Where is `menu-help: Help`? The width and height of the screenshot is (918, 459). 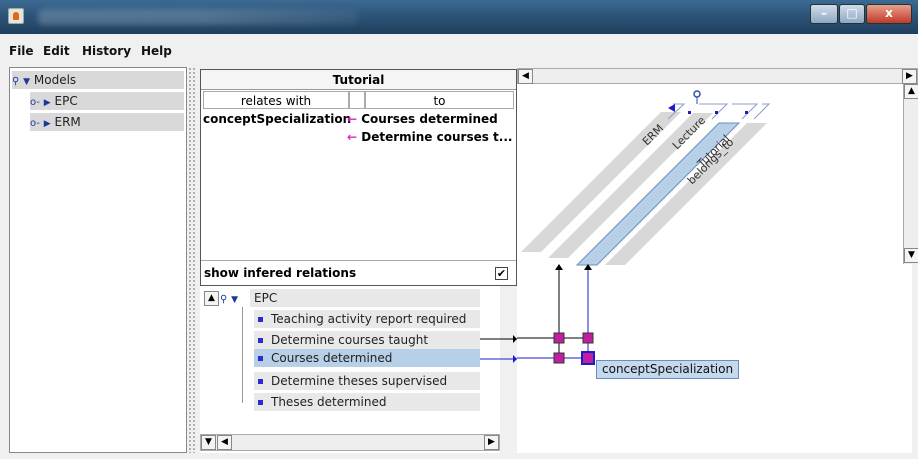
menu-help: Help is located at coordinates (156, 51).